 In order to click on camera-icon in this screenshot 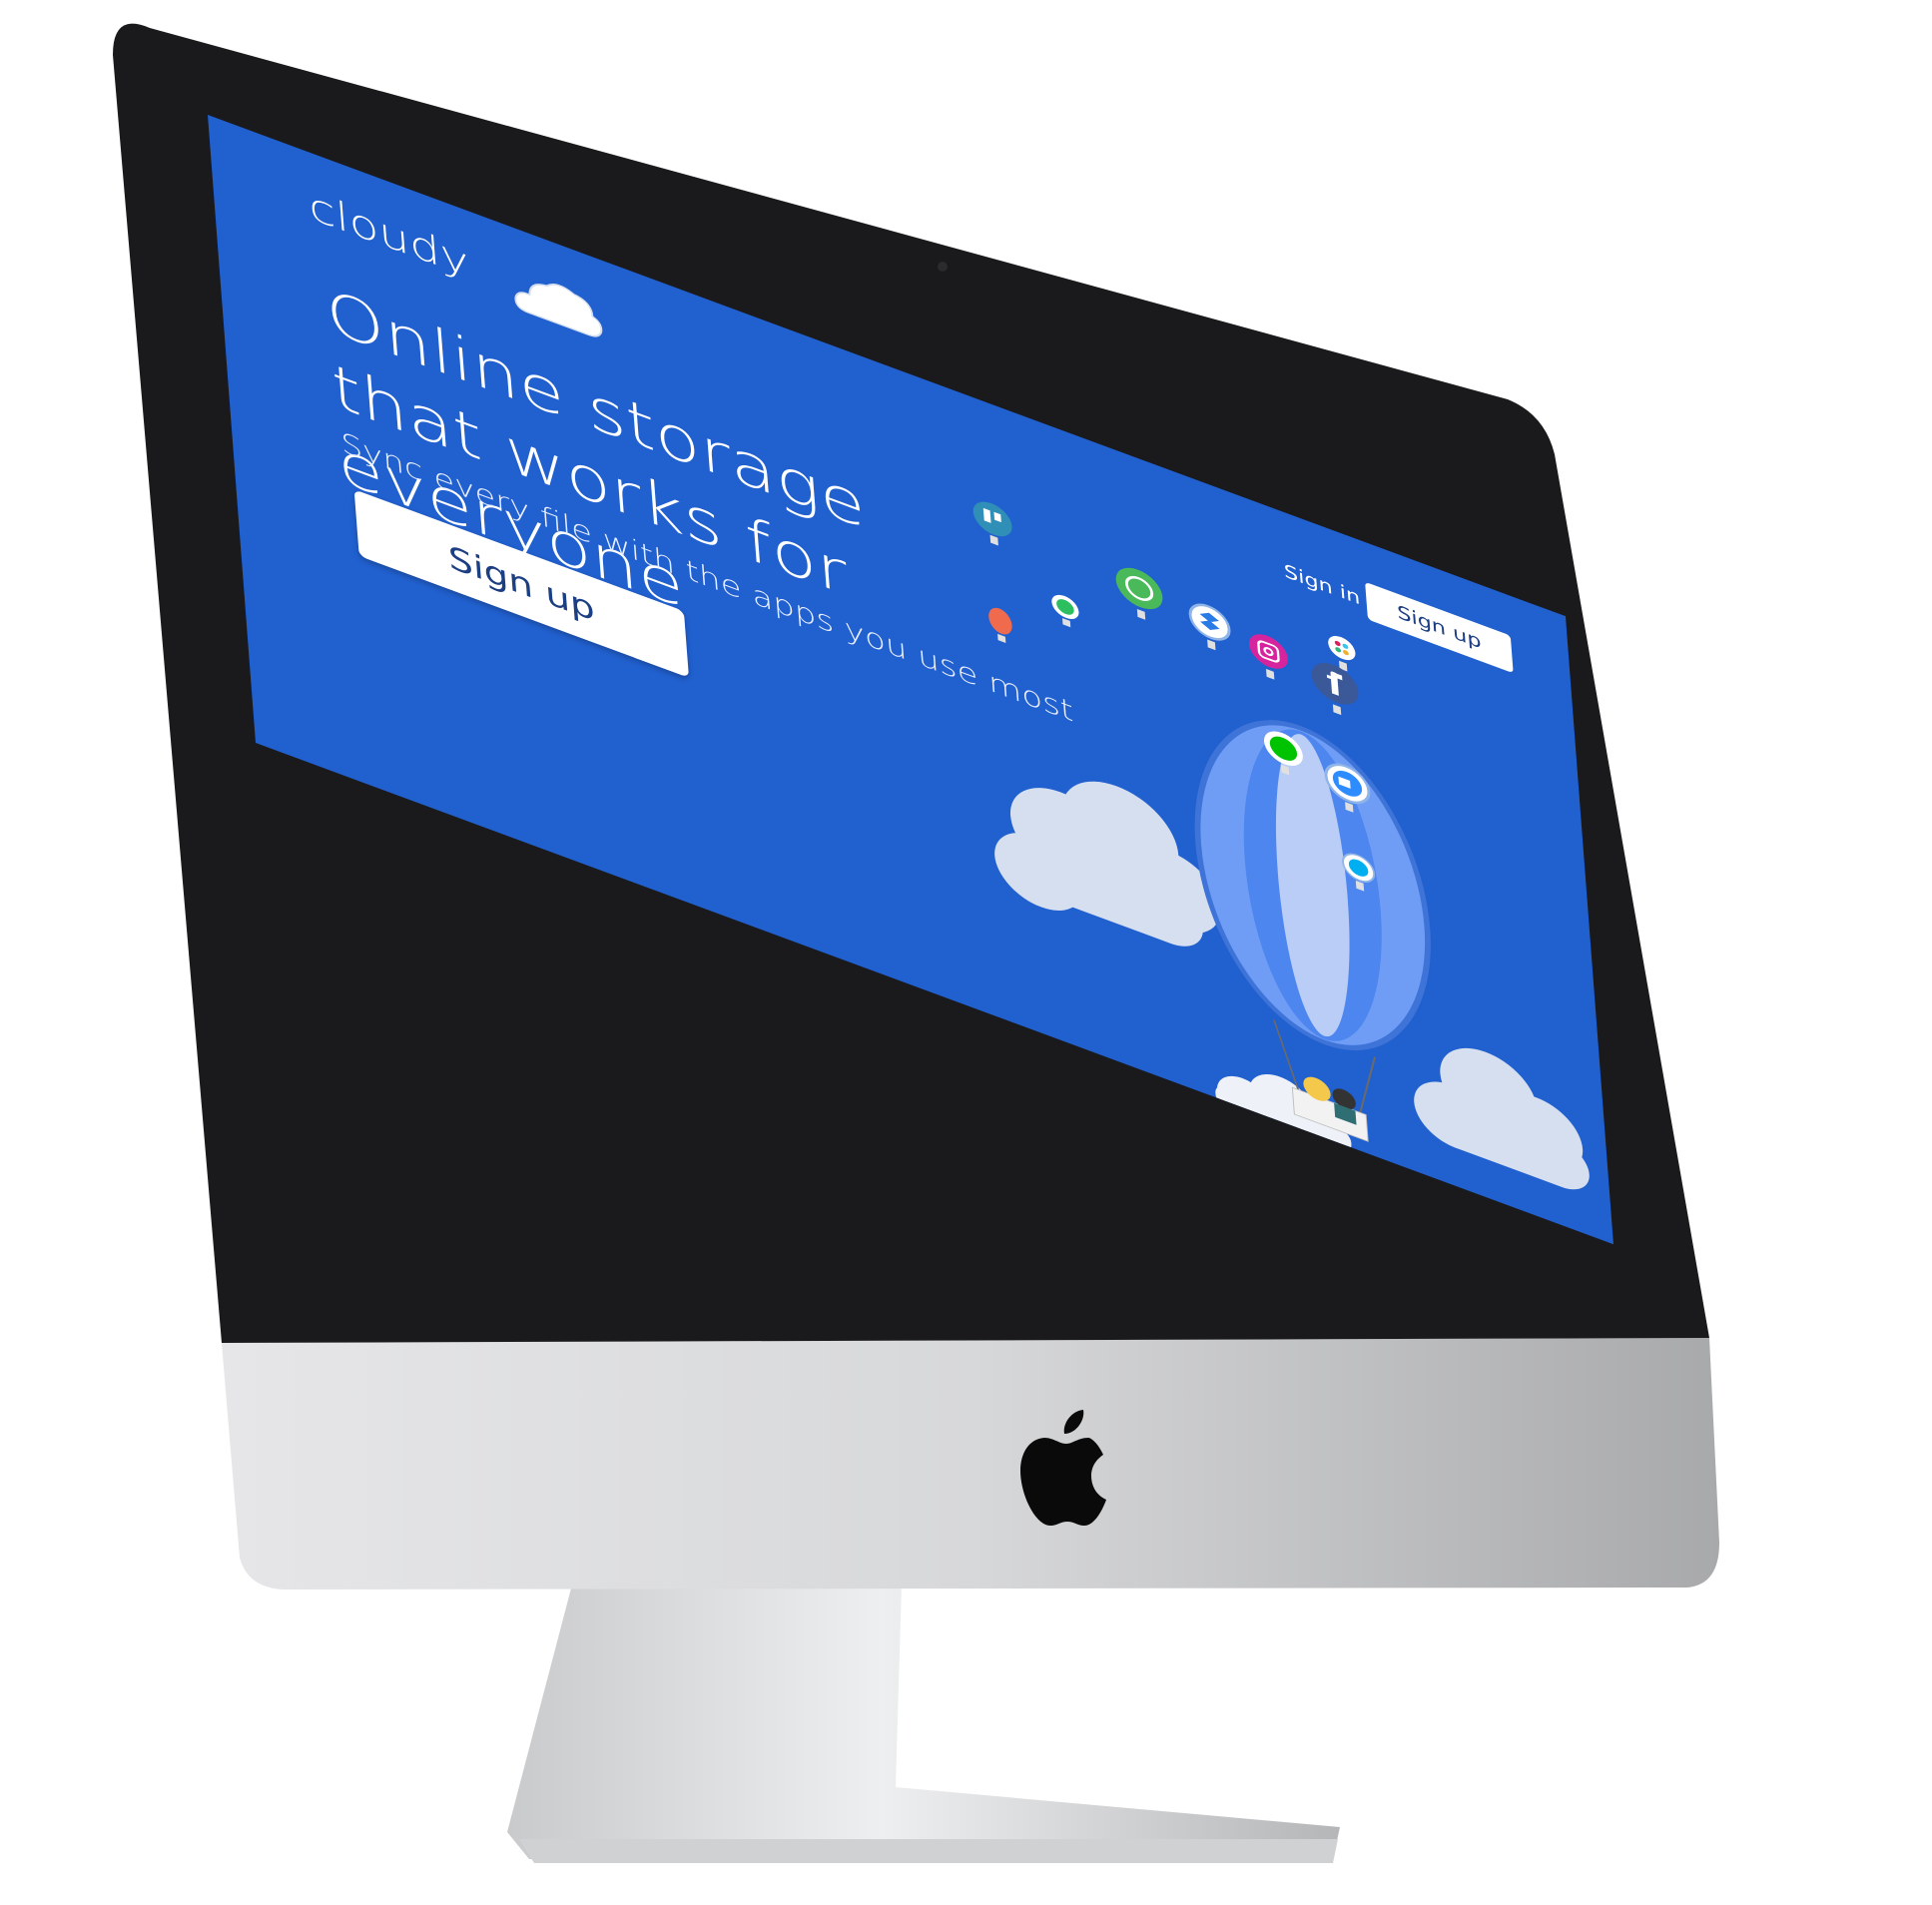, I will do `click(943, 267)`.